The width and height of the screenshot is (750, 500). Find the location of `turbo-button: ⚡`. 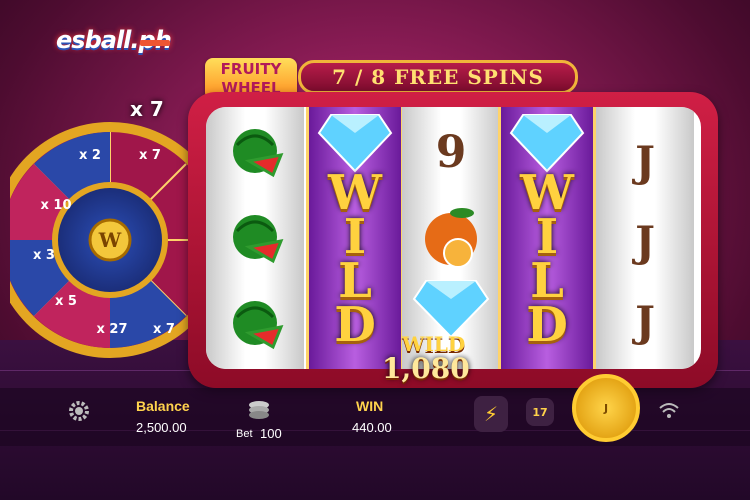

turbo-button: ⚡ is located at coordinates (491, 414).